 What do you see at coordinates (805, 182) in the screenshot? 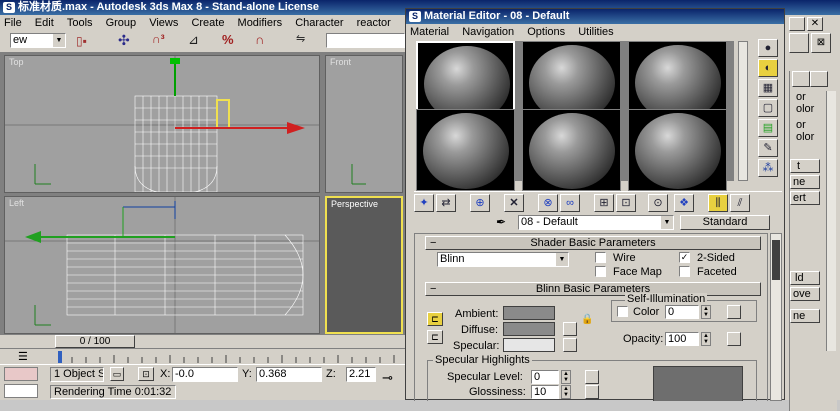
I see `panel-button-2: ne` at bounding box center [805, 182].